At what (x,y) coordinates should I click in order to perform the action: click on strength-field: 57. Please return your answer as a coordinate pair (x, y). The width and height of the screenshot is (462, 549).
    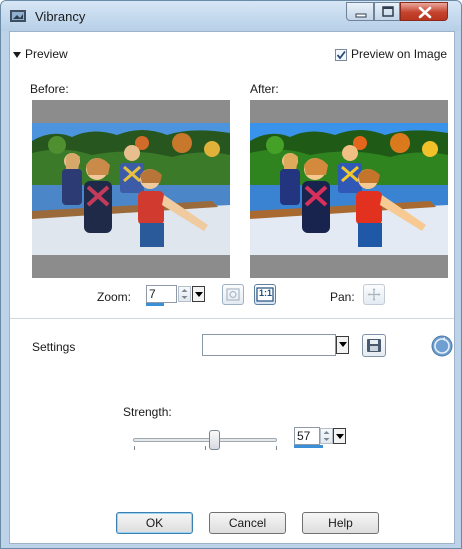
    Looking at the image, I should click on (307, 436).